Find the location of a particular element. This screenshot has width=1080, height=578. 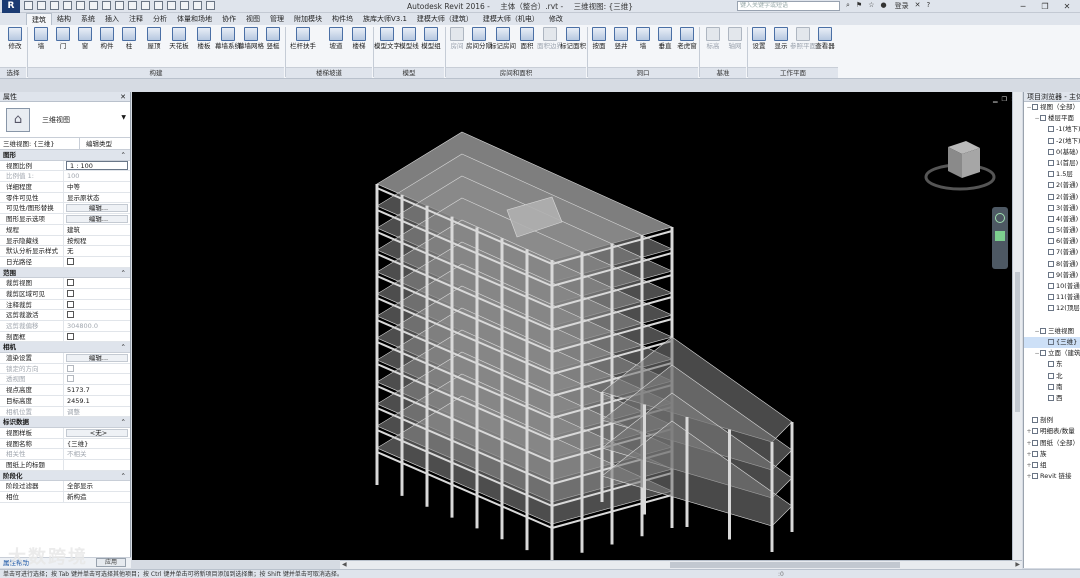

component-button: 构件 is located at coordinates (107, 38).